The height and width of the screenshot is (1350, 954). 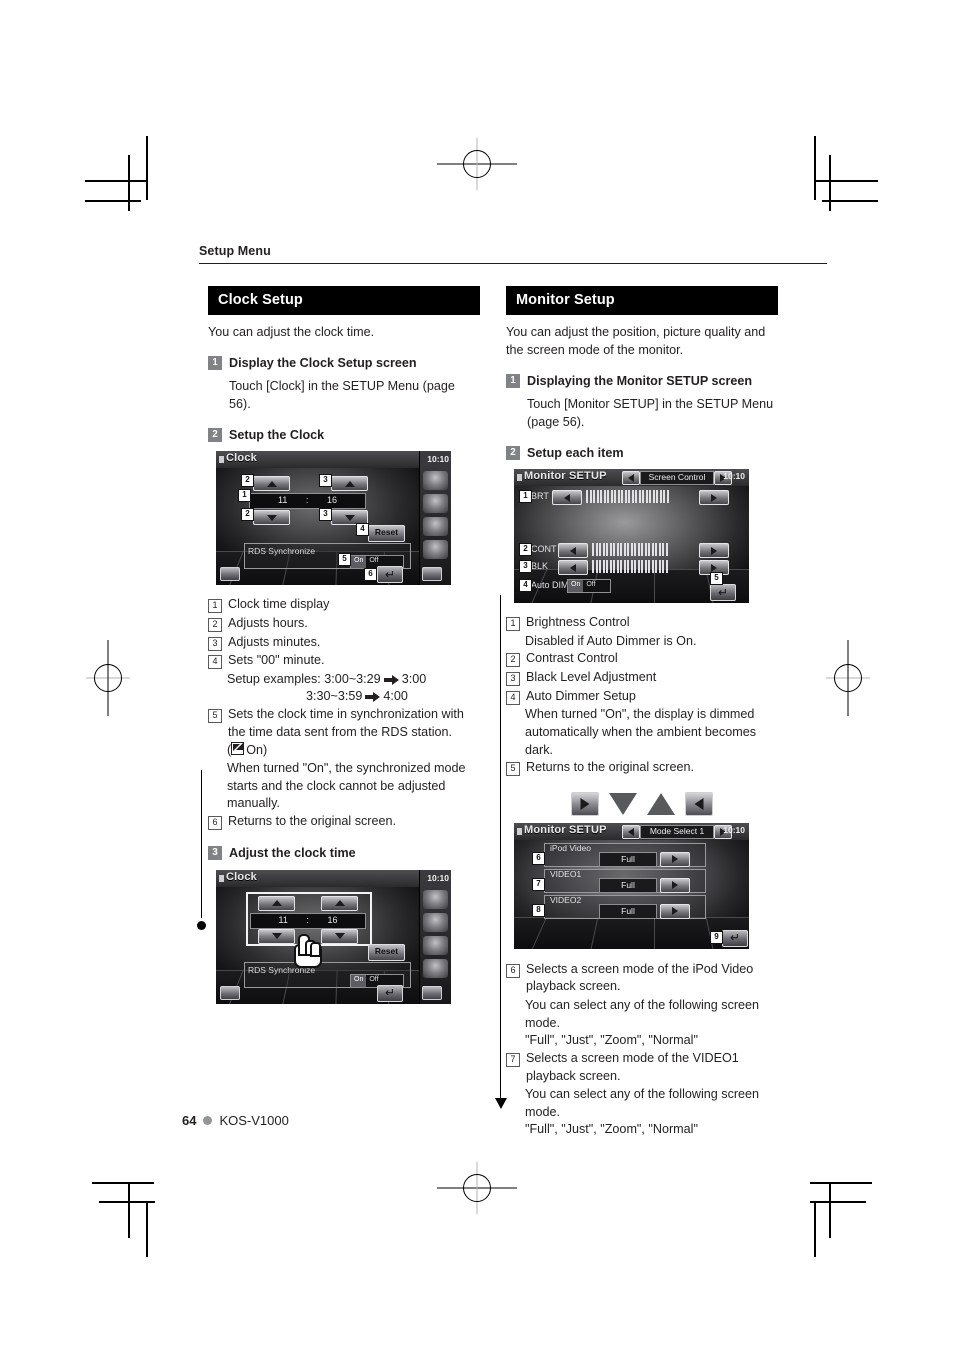 What do you see at coordinates (525, 586) in the screenshot?
I see `callout-tag-4-auto-dimmer: 4` at bounding box center [525, 586].